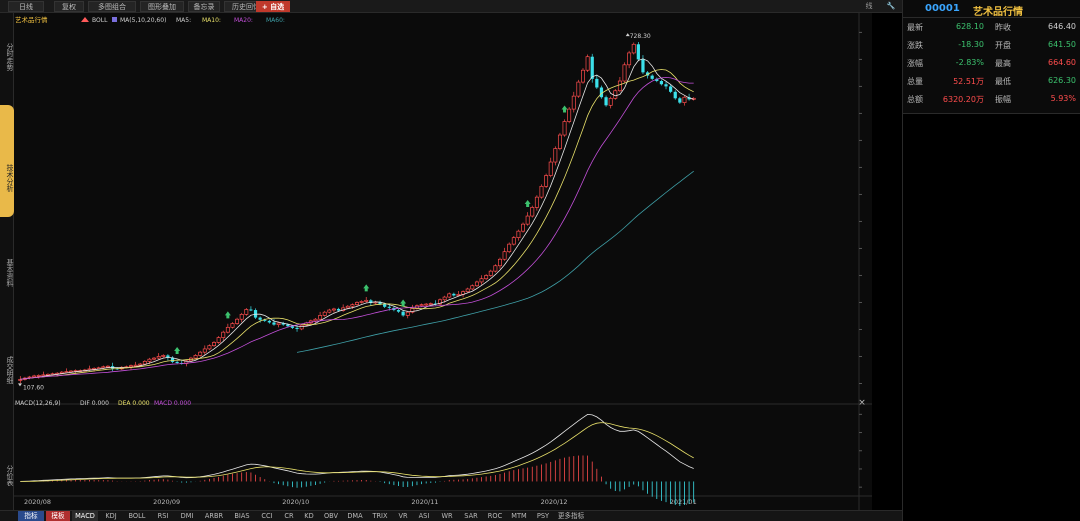 The width and height of the screenshot is (1080, 521). Describe the element at coordinates (7, 473) in the screenshot. I see `rail-tab-4: 分价表` at that location.